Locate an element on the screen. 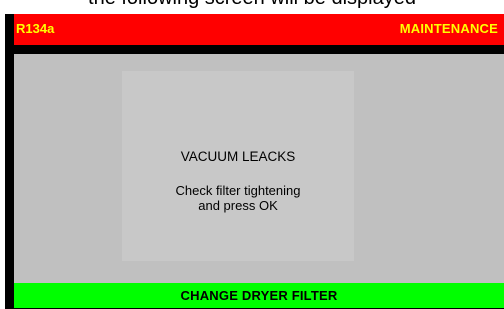  mode-label: MAINTENANCE is located at coordinates (448, 28).